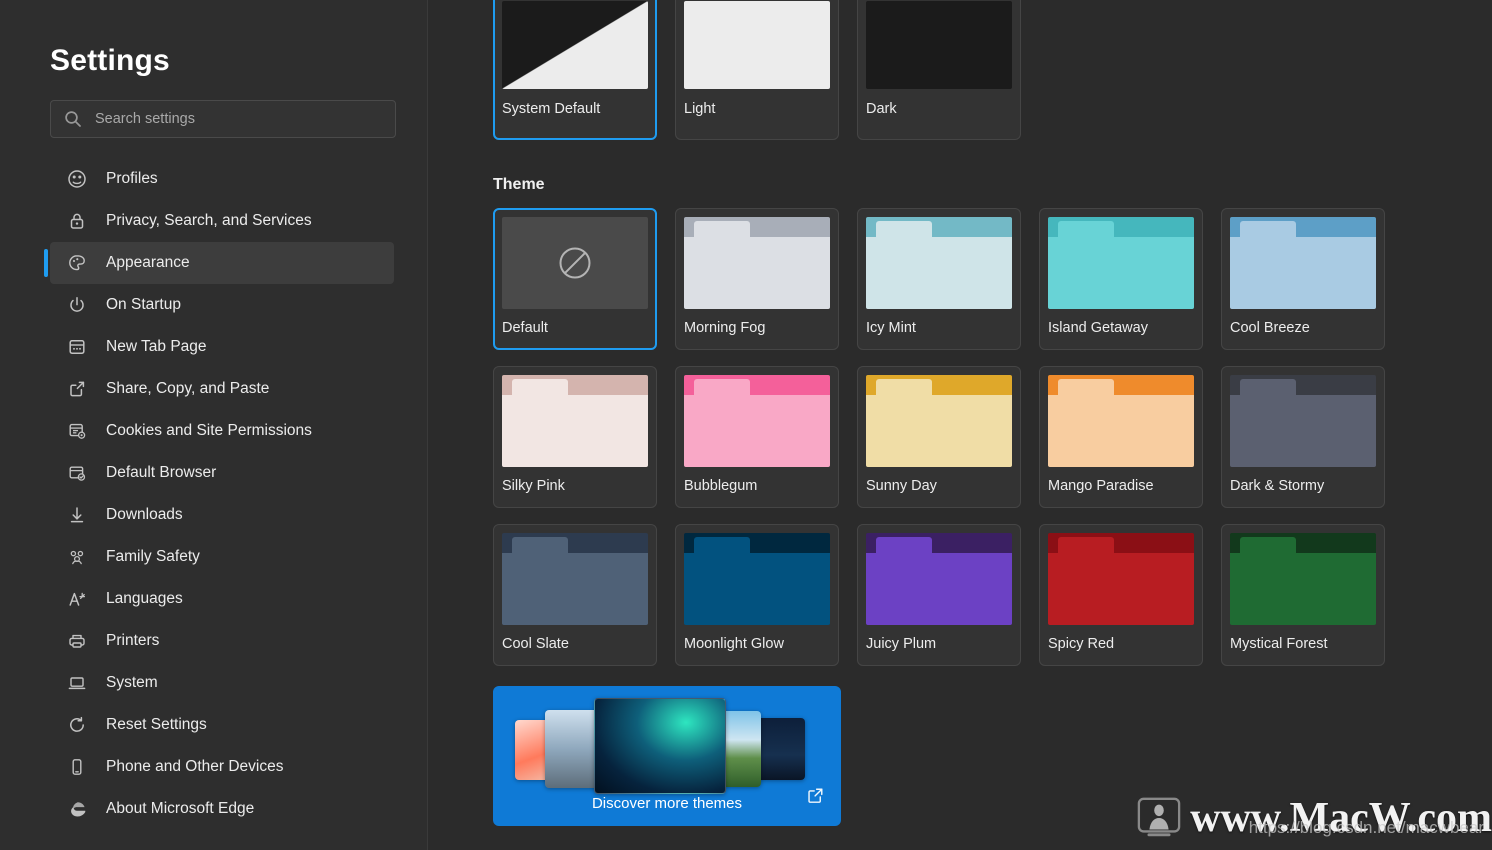  Describe the element at coordinates (77, 431) in the screenshot. I see `cookies-icon` at that location.